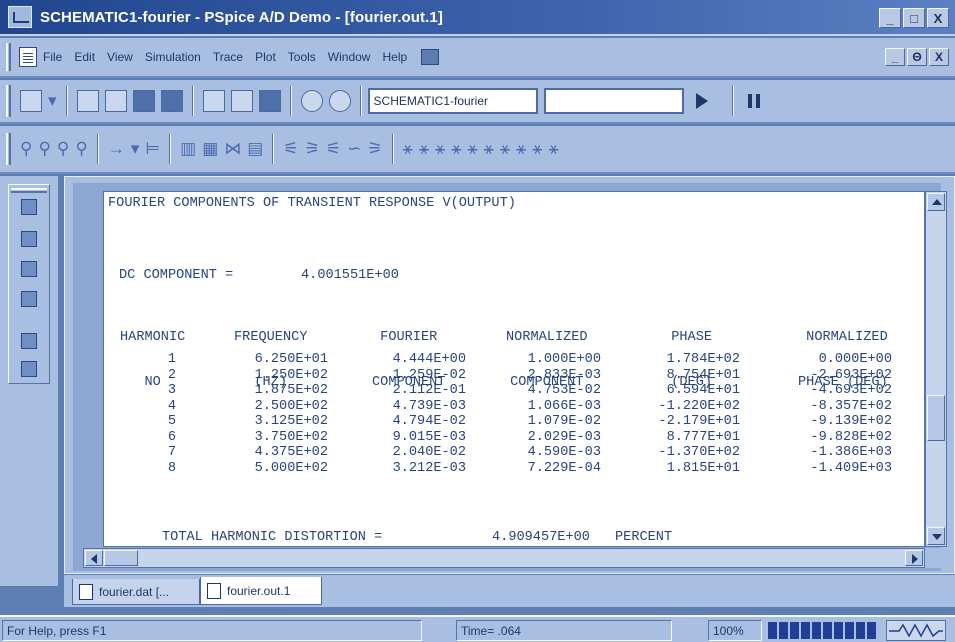 Image resolution: width=955 pixels, height=642 pixels. What do you see at coordinates (52, 57) in the screenshot?
I see `menu-file: File` at bounding box center [52, 57].